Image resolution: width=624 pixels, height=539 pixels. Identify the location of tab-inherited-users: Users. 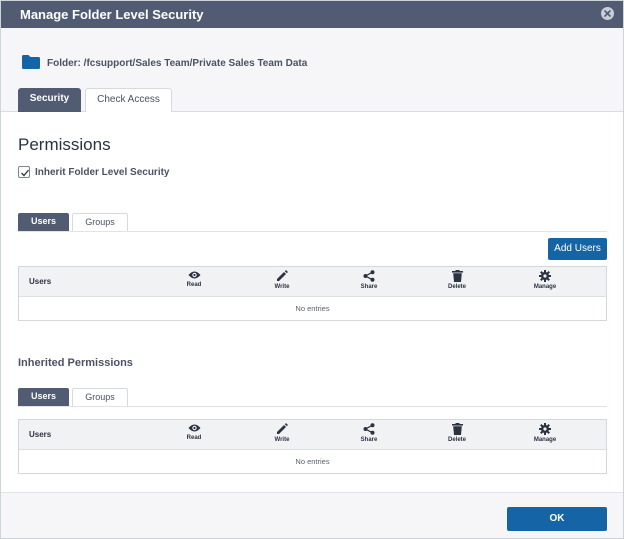
(43, 397).